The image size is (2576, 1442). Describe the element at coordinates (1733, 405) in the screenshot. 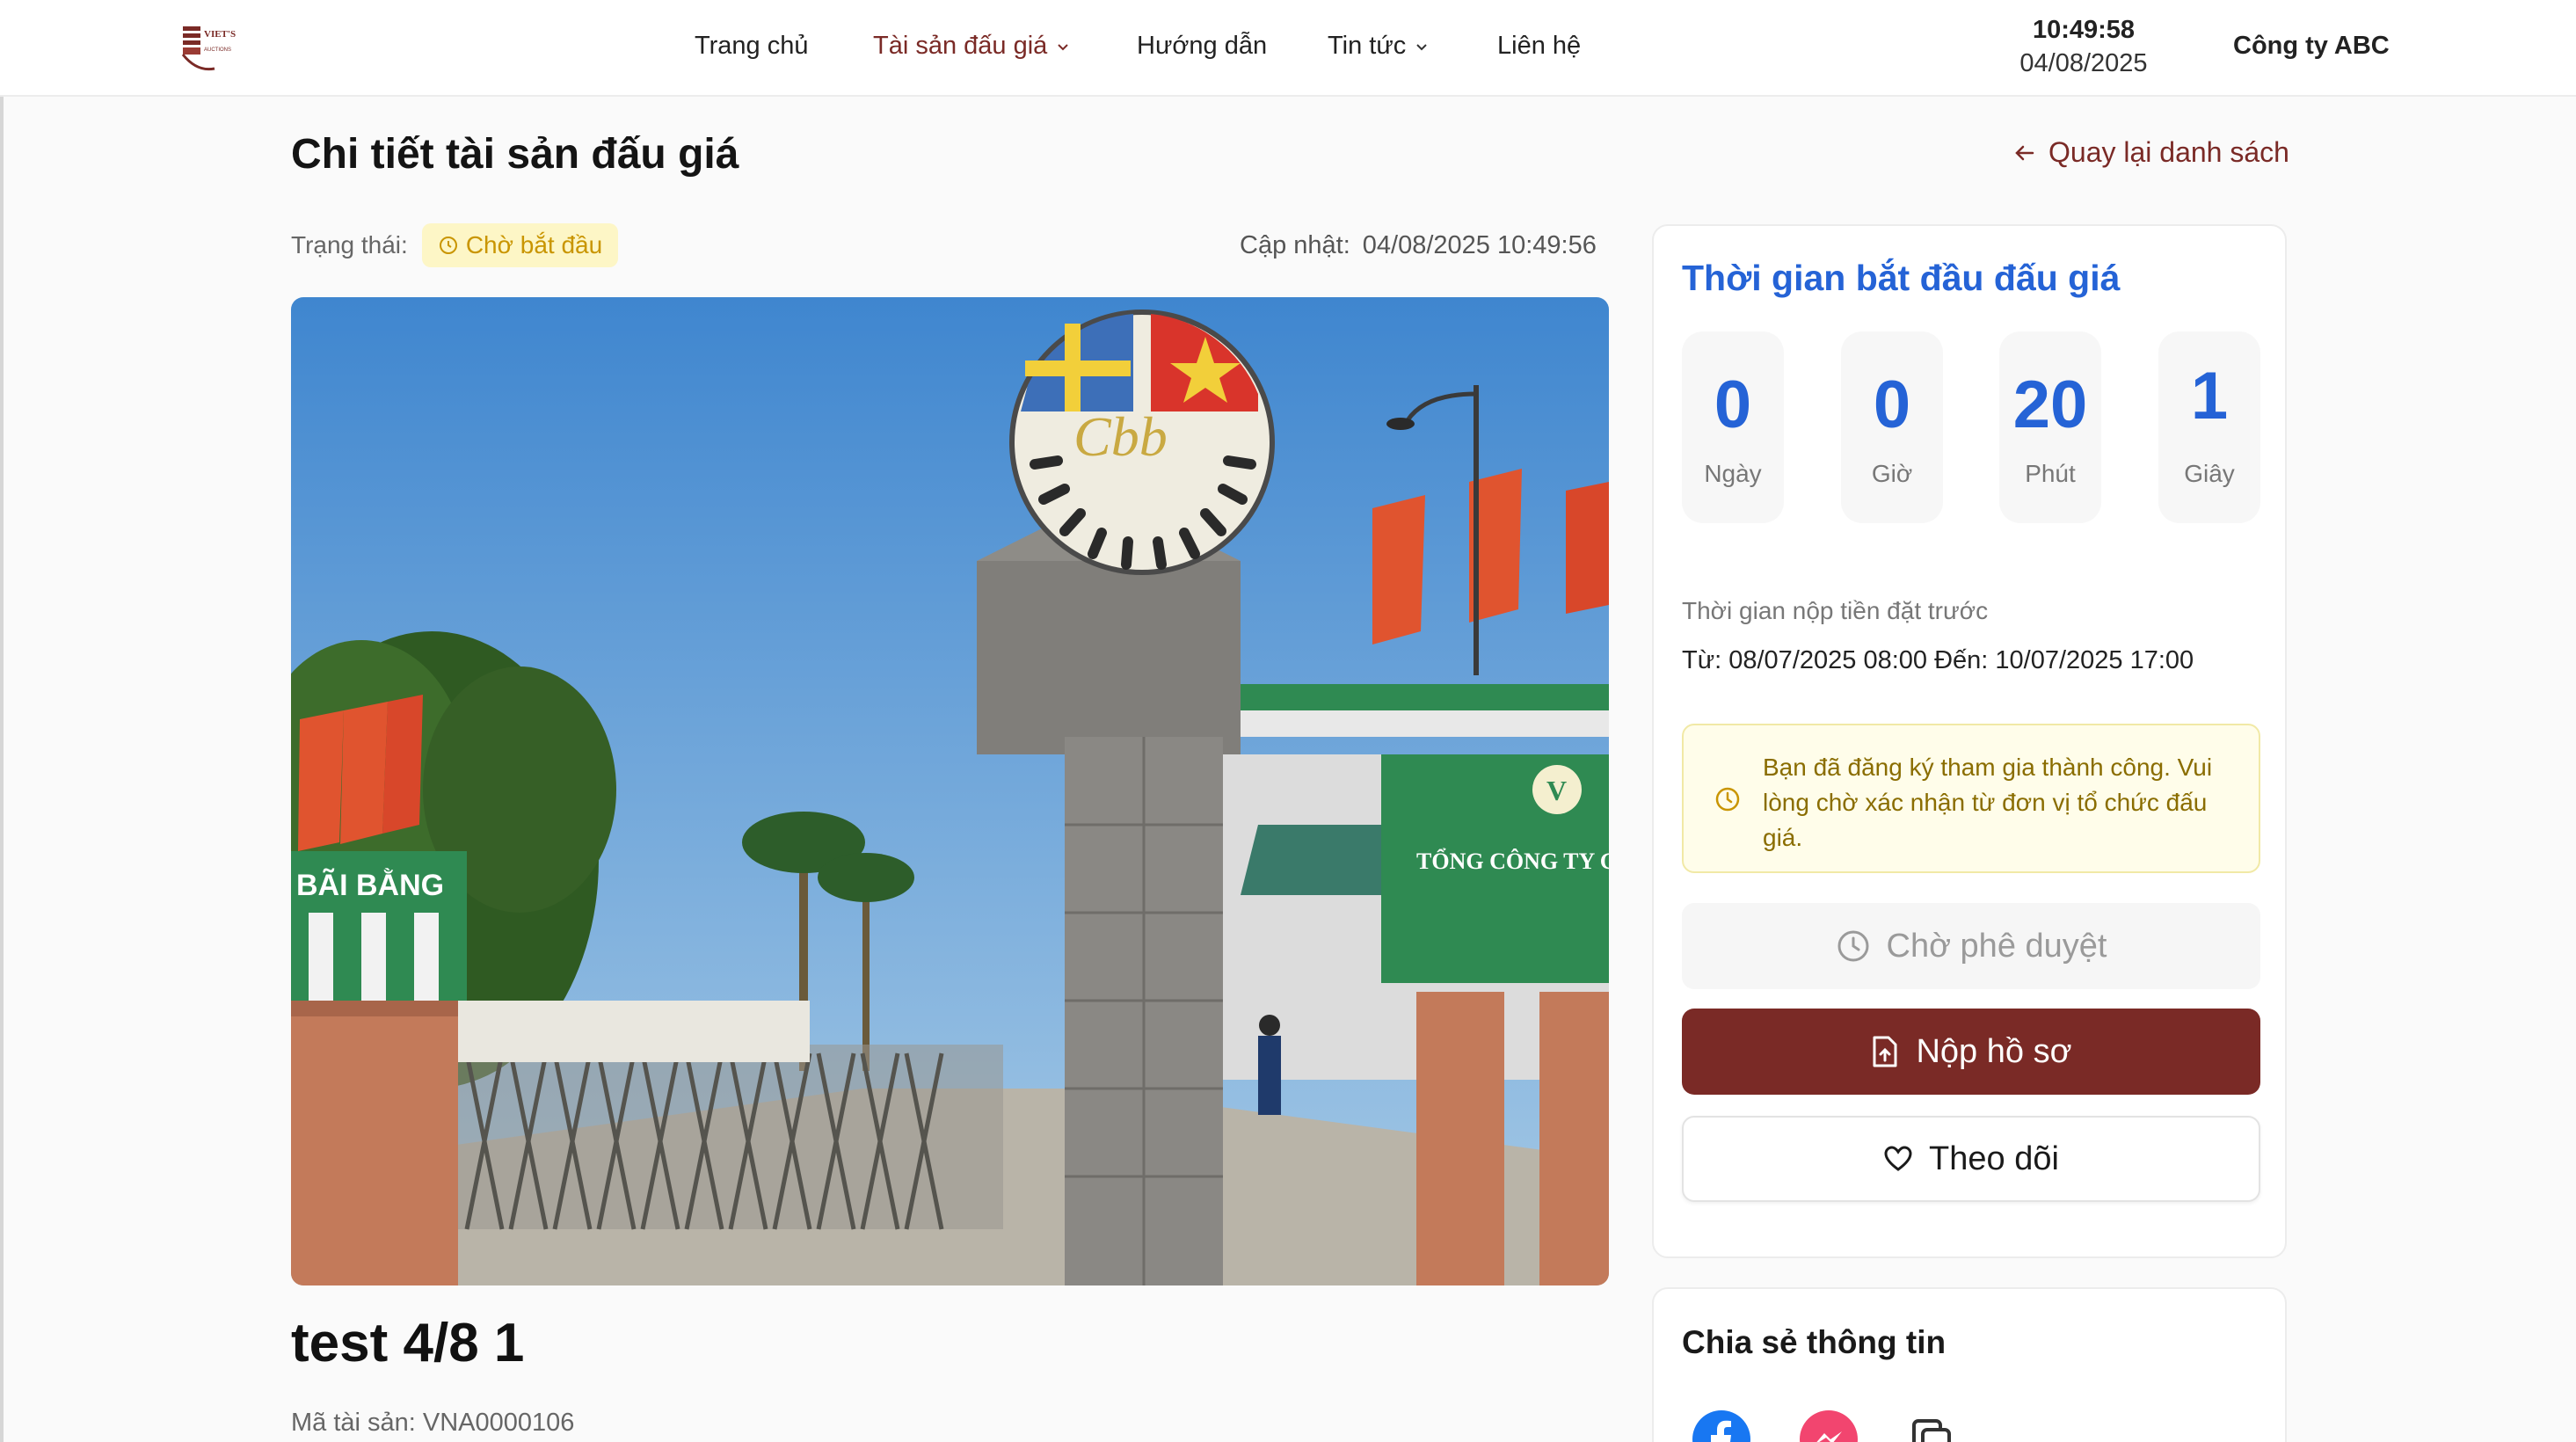

I see `countdown-days-value: 0` at that location.